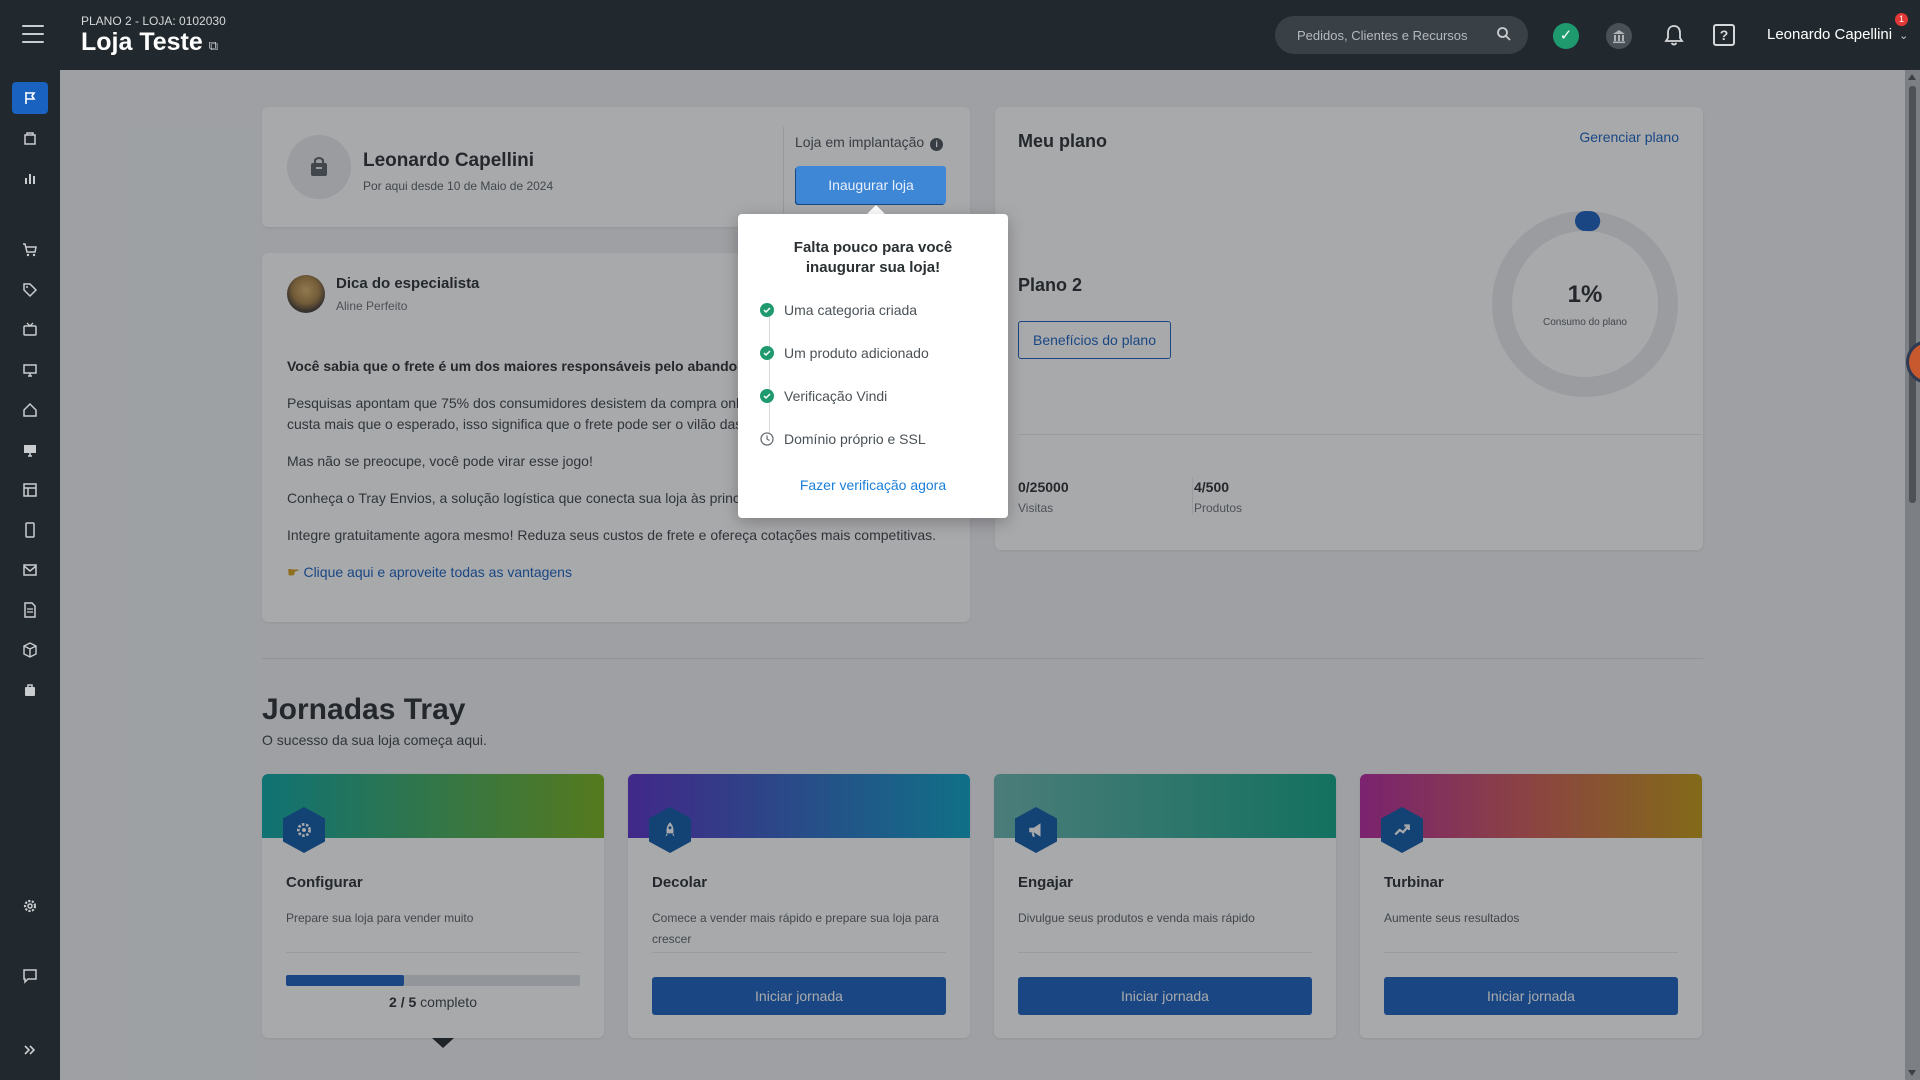  I want to click on search-input: Pedidos, Clientes e Recursos, so click(1401, 35).